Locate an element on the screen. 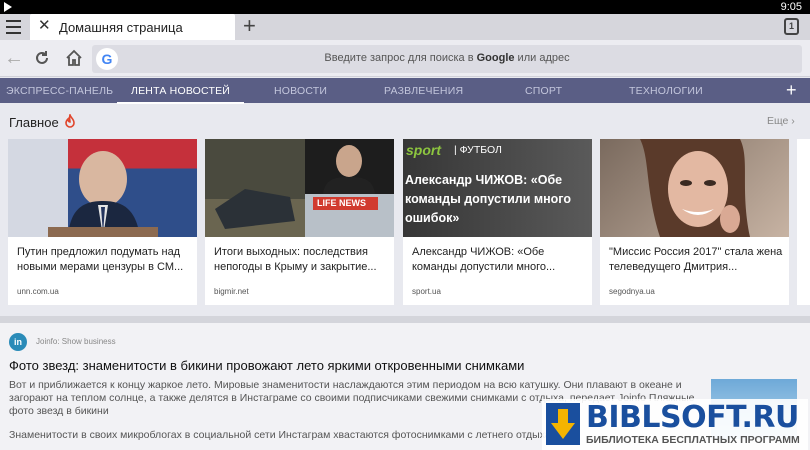  watermark-brand: BIBLSOFT.RU is located at coordinates (692, 417).